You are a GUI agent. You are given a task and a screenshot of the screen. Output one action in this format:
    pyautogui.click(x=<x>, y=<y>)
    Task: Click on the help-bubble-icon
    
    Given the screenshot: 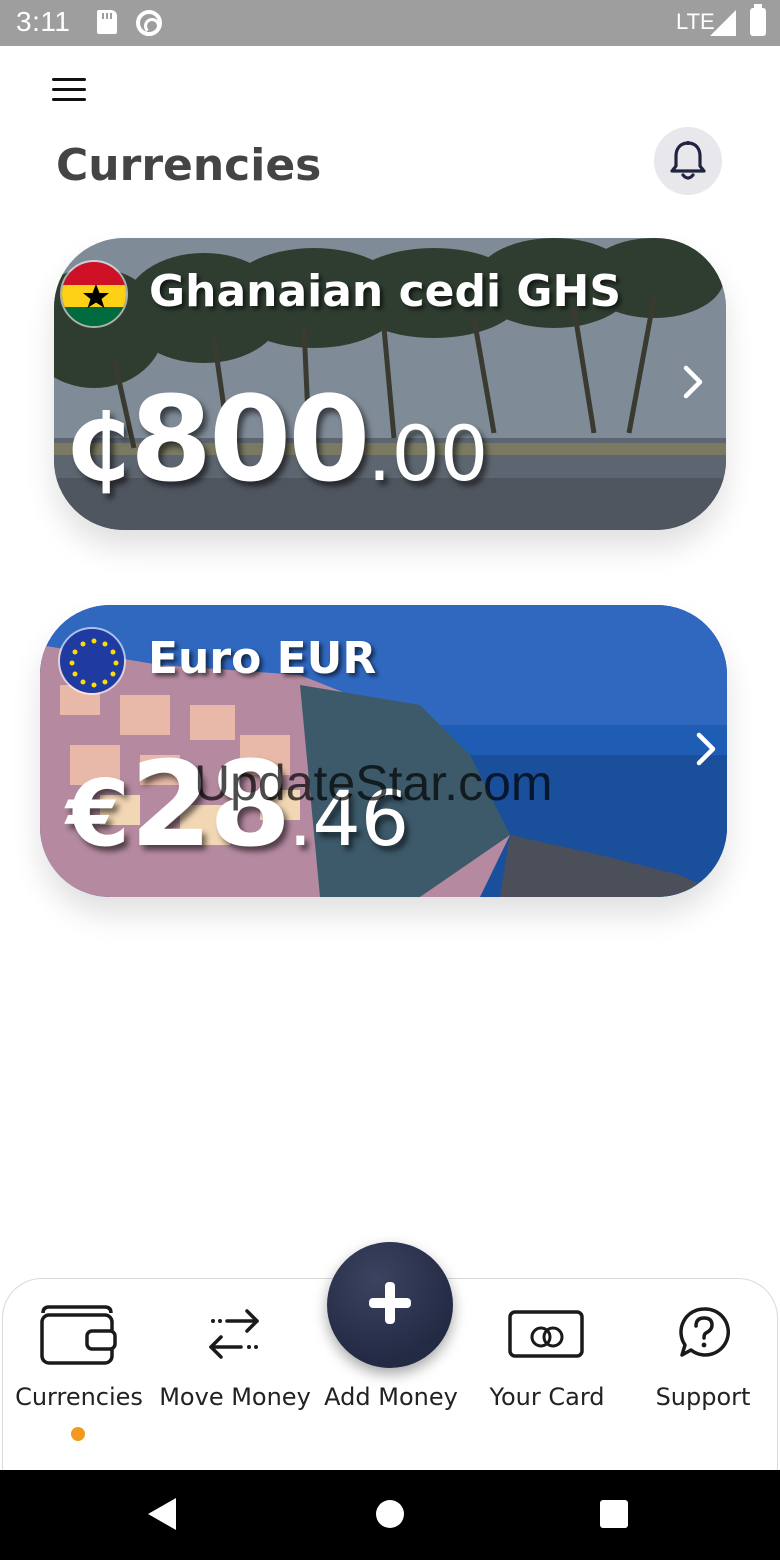 What is the action you would take?
    pyautogui.click(x=704, y=1332)
    